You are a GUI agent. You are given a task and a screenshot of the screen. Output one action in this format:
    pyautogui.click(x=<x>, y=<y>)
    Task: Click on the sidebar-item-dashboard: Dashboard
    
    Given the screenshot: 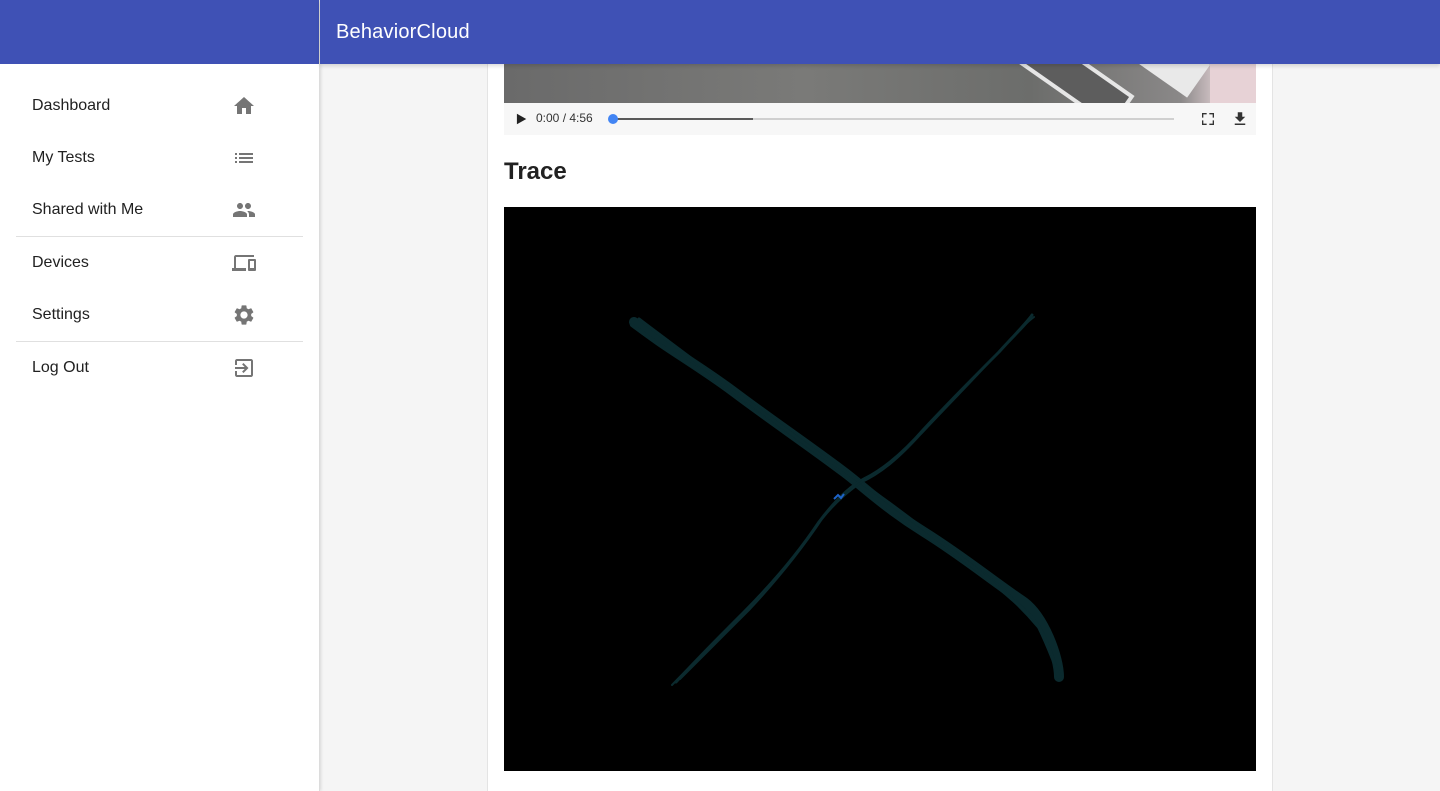 What is the action you would take?
    pyautogui.click(x=159, y=106)
    